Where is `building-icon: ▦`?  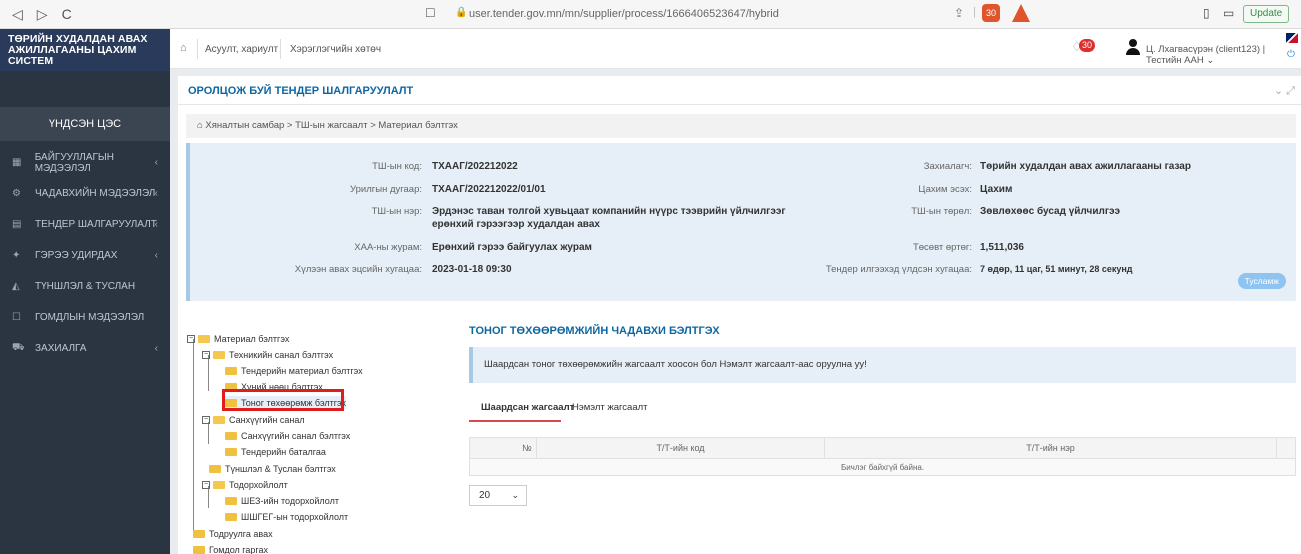 building-icon: ▦ is located at coordinates (17, 162).